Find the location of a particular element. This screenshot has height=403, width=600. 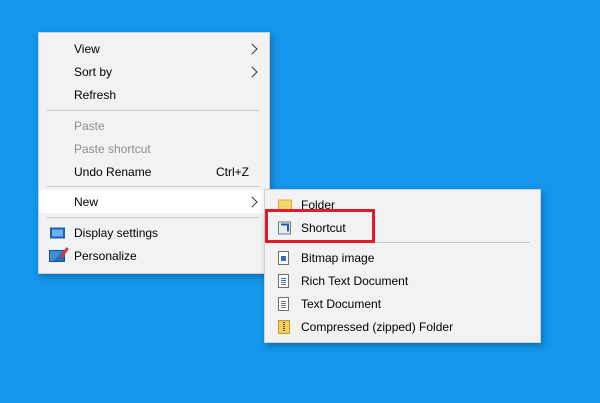

menu-item-label: Paste is located at coordinates (89, 125).